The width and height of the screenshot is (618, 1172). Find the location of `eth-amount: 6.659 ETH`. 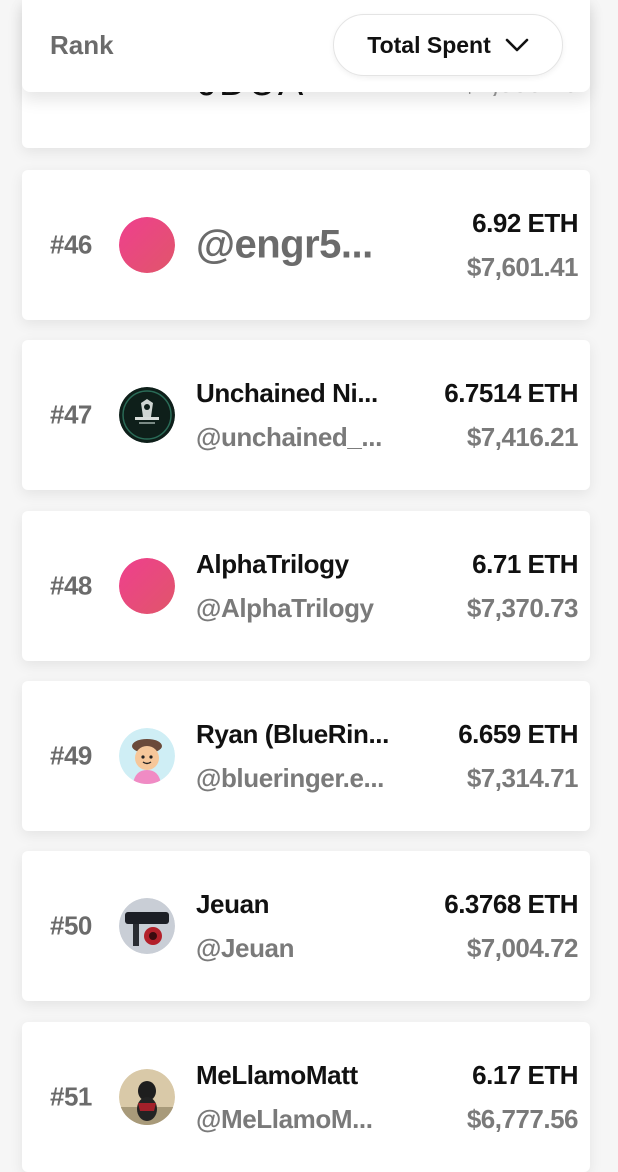

eth-amount: 6.659 ETH is located at coordinates (518, 734).